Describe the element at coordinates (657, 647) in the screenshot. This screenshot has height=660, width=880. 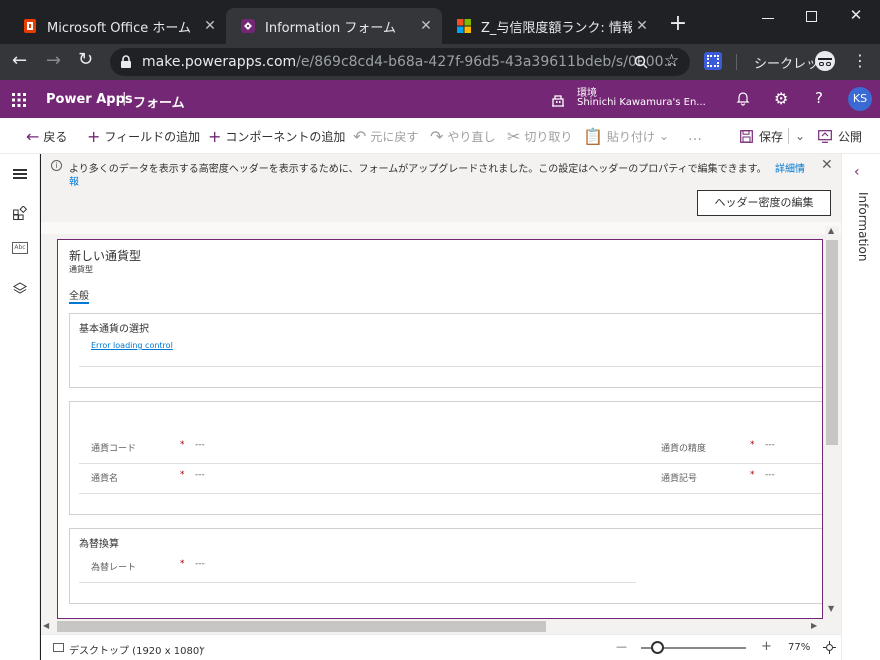
I see `zoom-slider-thumb` at that location.